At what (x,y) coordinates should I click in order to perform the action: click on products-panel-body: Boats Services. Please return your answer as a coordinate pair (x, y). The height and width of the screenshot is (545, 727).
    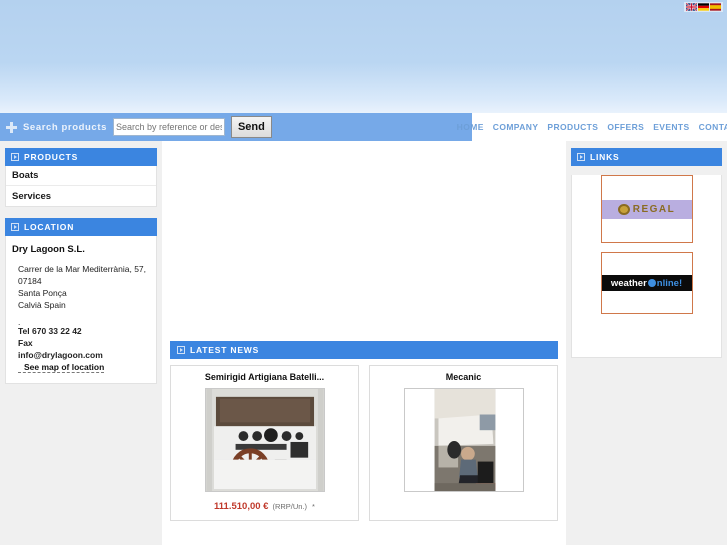
    Looking at the image, I should click on (81, 186).